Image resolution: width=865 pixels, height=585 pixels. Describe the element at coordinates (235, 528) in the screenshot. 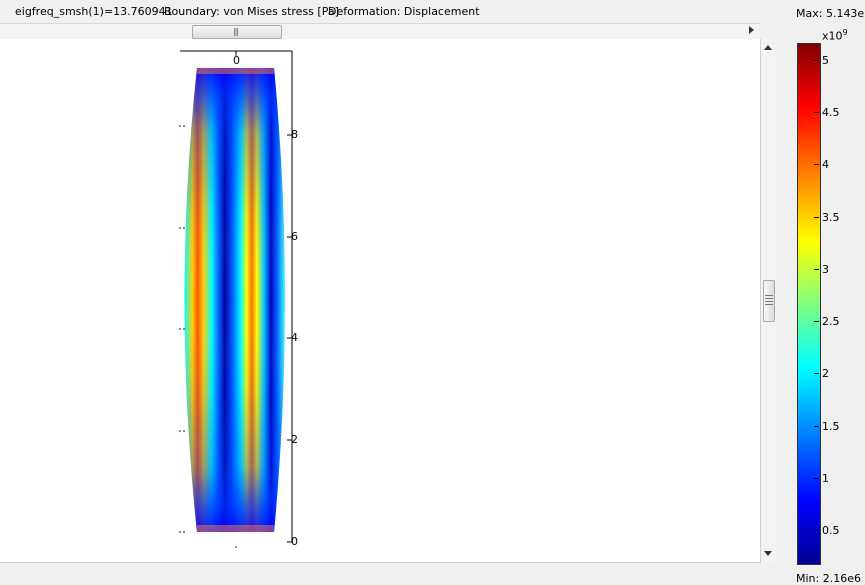

I see `bottom-edge-stress` at that location.